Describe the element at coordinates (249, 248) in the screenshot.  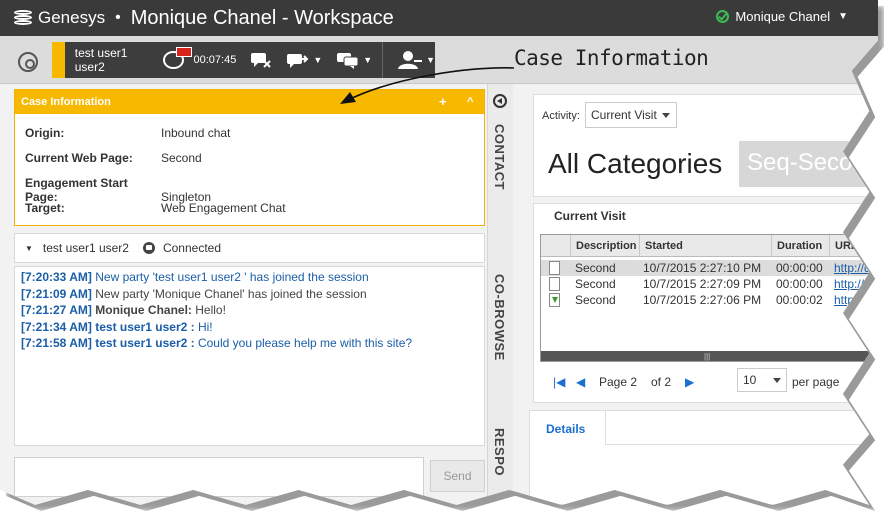
I see `chat-party-header: ▼ test user1 user2 Connected` at that location.